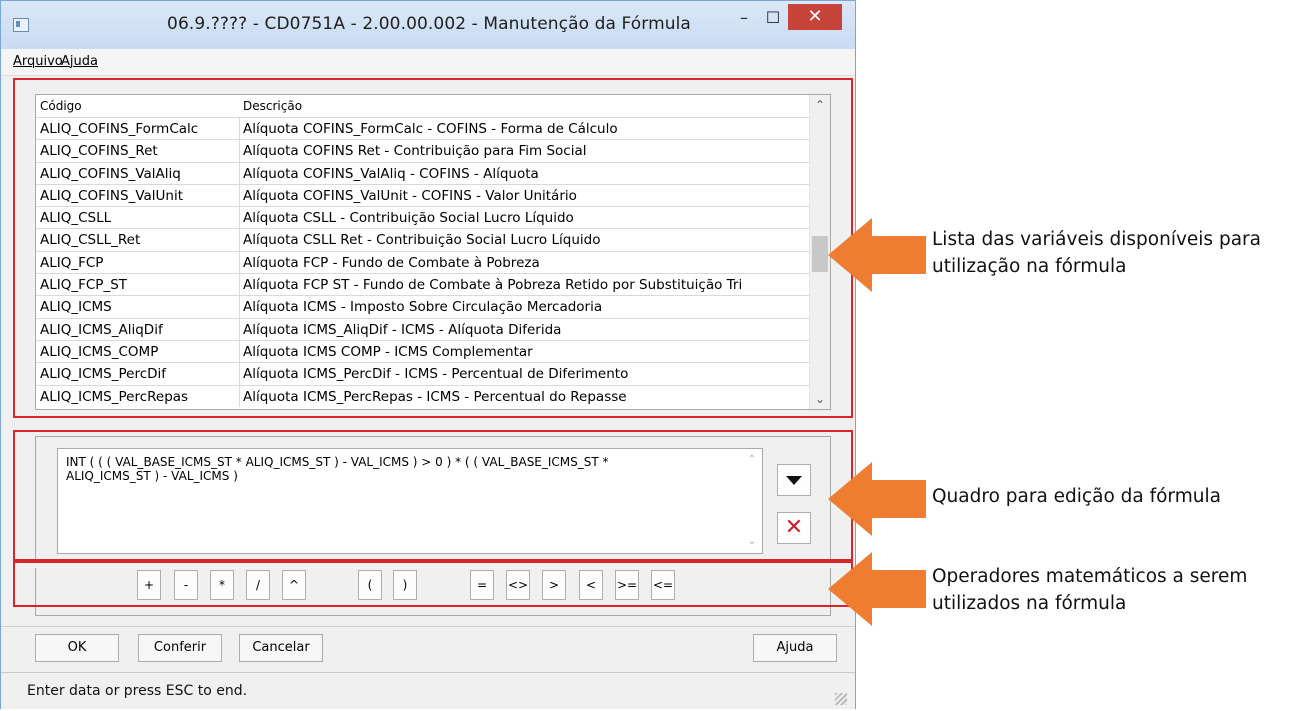 This screenshot has height=711, width=1289. Describe the element at coordinates (433, 584) in the screenshot. I see `highlight-operators-box` at that location.